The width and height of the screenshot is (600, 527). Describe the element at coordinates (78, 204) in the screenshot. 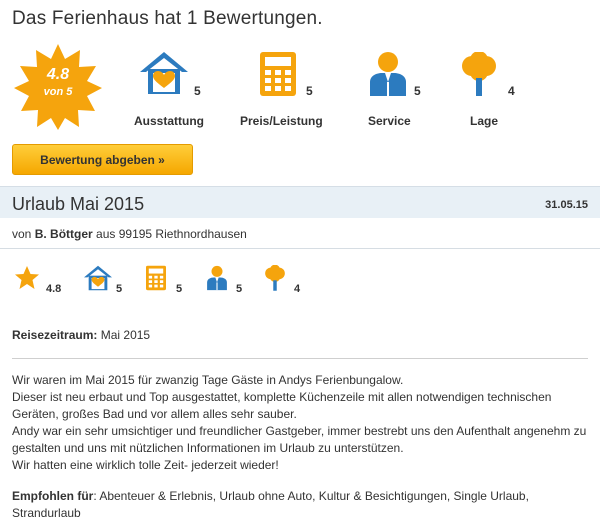

I see `review-title: Urlaub Mai 2015` at that location.